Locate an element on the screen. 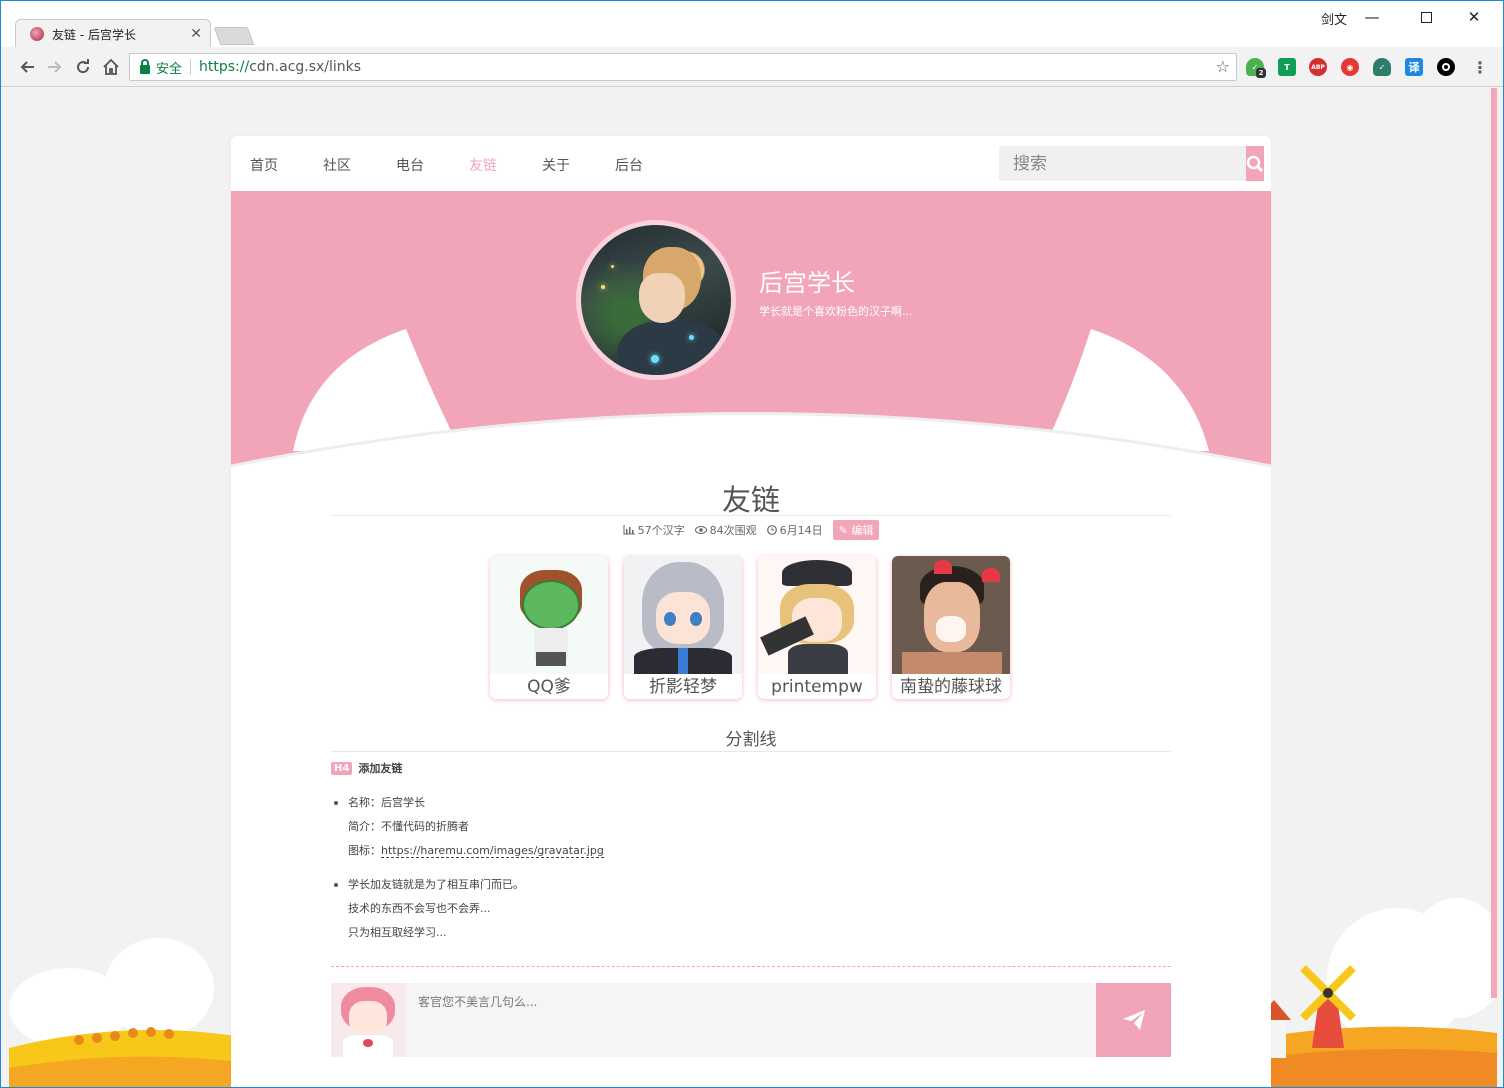  clock-icon is located at coordinates (771, 530).